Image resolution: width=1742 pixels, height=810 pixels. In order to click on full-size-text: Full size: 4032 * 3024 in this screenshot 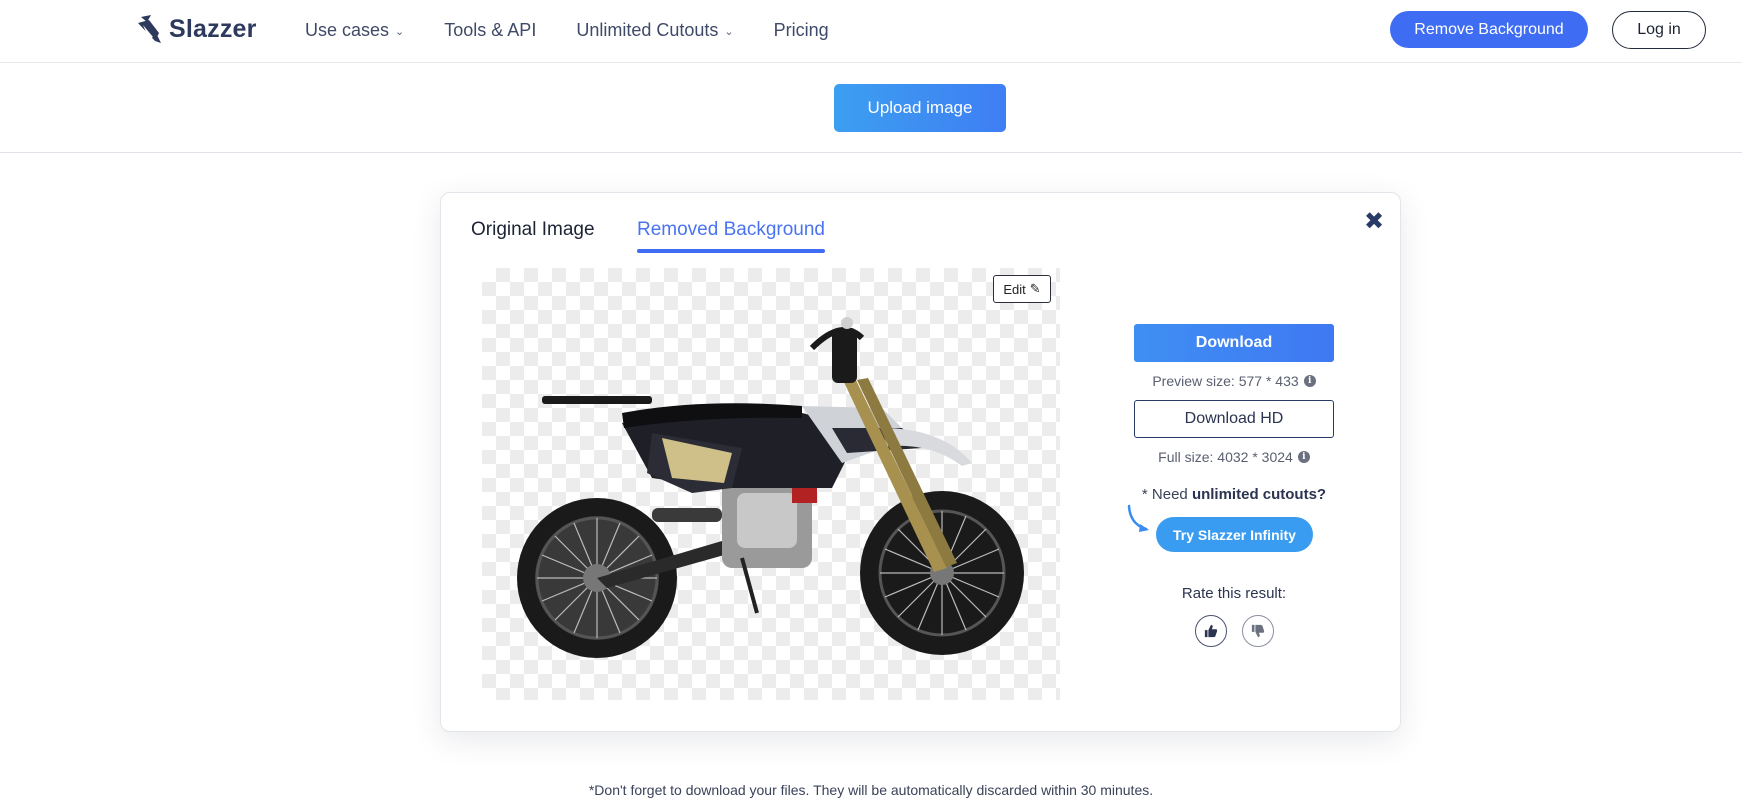, I will do `click(1225, 457)`.